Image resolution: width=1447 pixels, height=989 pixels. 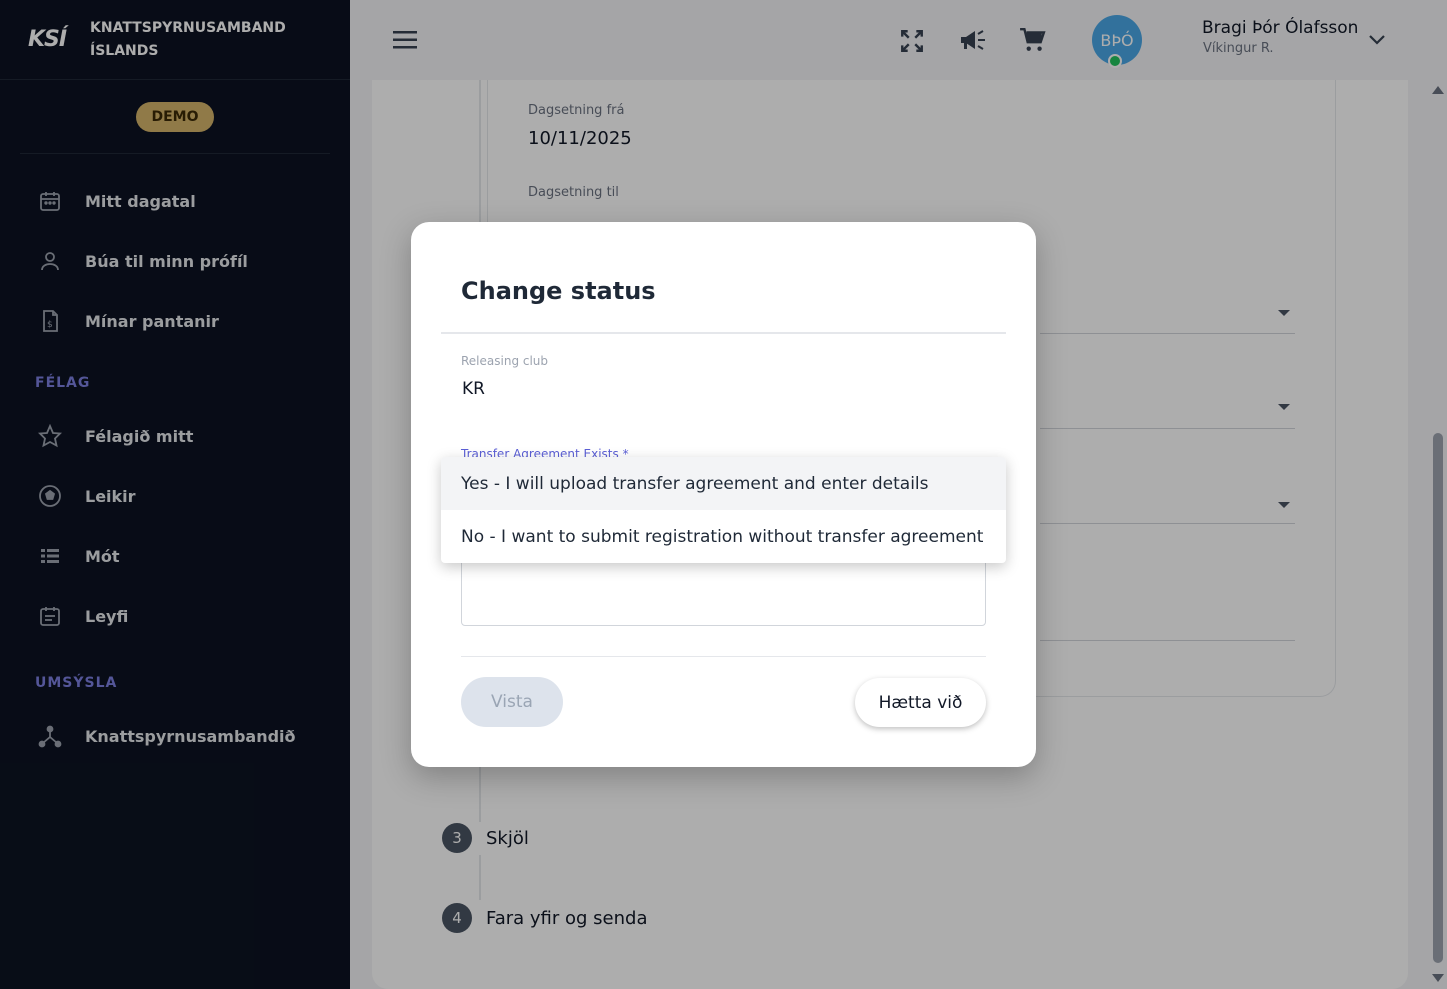 What do you see at coordinates (512, 702) in the screenshot?
I see `save-button: Vista` at bounding box center [512, 702].